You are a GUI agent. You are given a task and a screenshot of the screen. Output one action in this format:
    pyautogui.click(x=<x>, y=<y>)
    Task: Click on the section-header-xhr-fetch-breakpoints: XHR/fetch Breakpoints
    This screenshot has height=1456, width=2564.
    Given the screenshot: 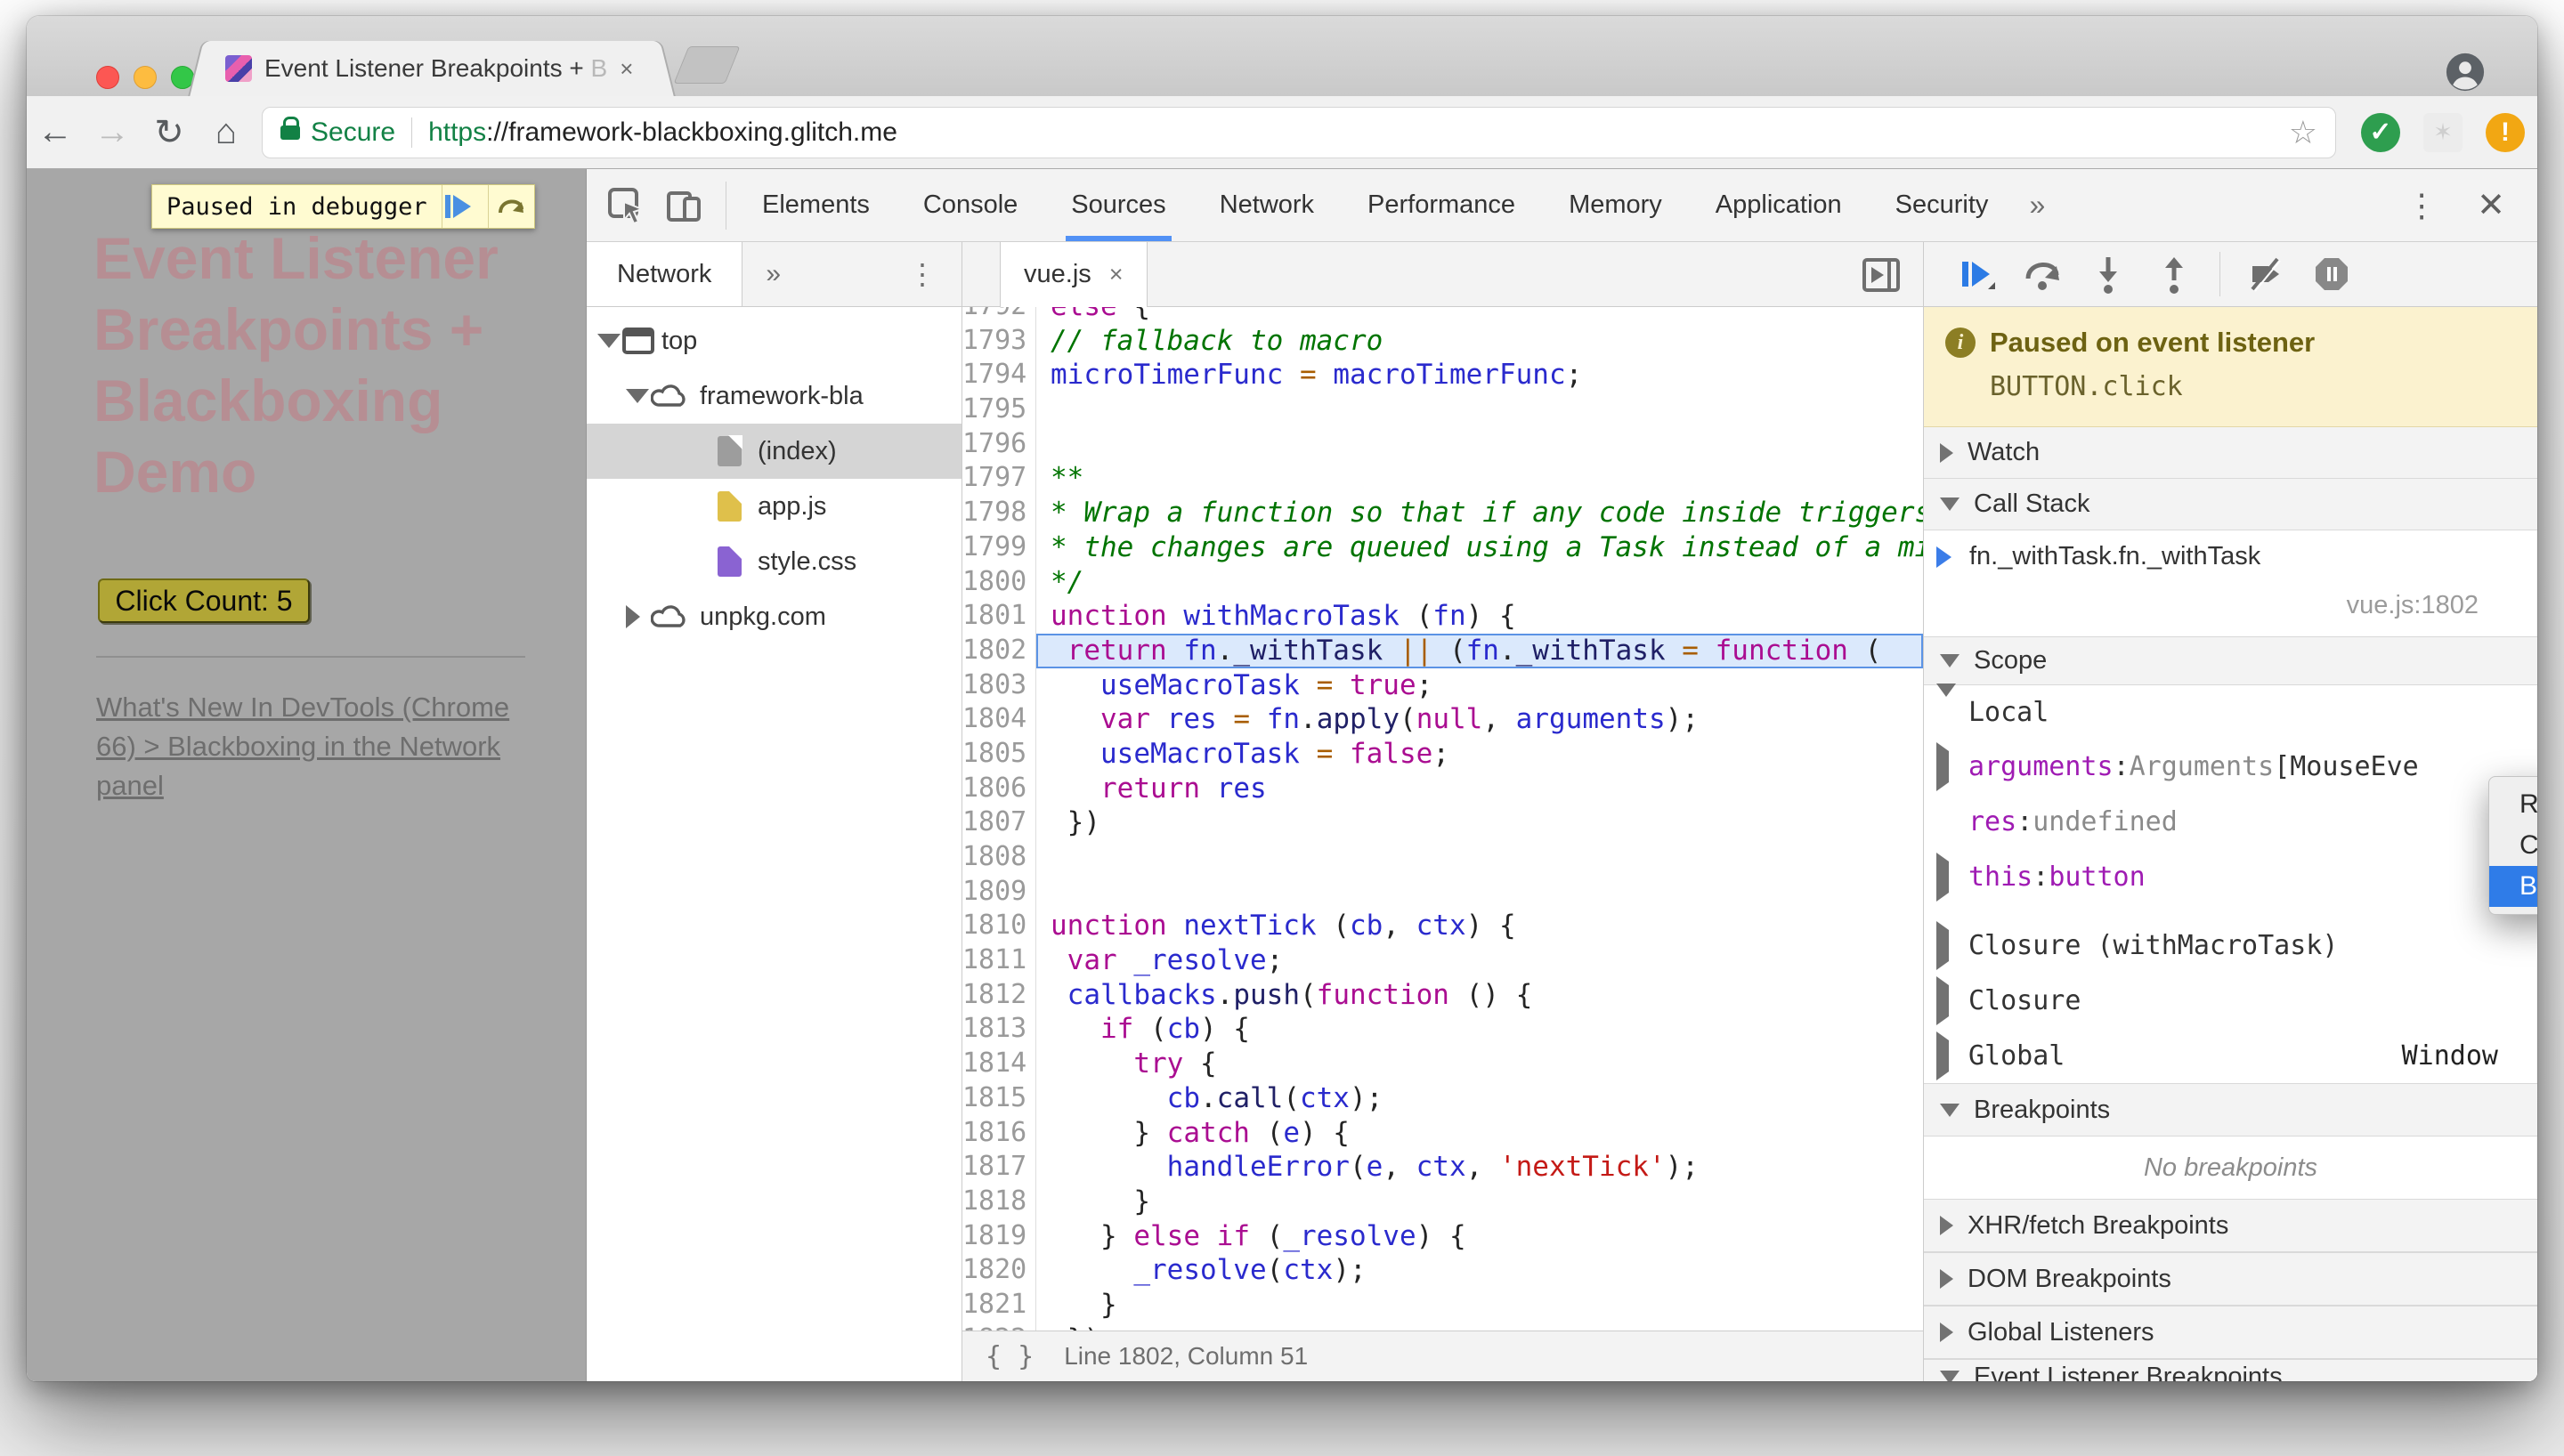 What is the action you would take?
    pyautogui.click(x=2230, y=1225)
    